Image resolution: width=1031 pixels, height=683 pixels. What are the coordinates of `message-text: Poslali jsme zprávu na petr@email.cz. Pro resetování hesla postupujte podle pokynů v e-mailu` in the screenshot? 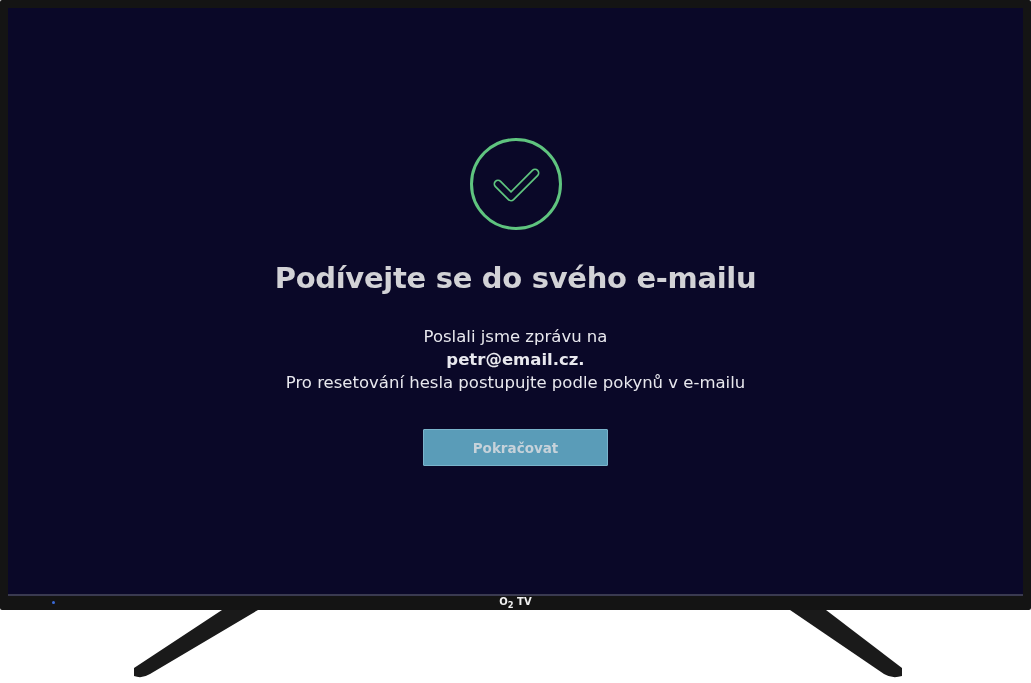 It's located at (515, 360).